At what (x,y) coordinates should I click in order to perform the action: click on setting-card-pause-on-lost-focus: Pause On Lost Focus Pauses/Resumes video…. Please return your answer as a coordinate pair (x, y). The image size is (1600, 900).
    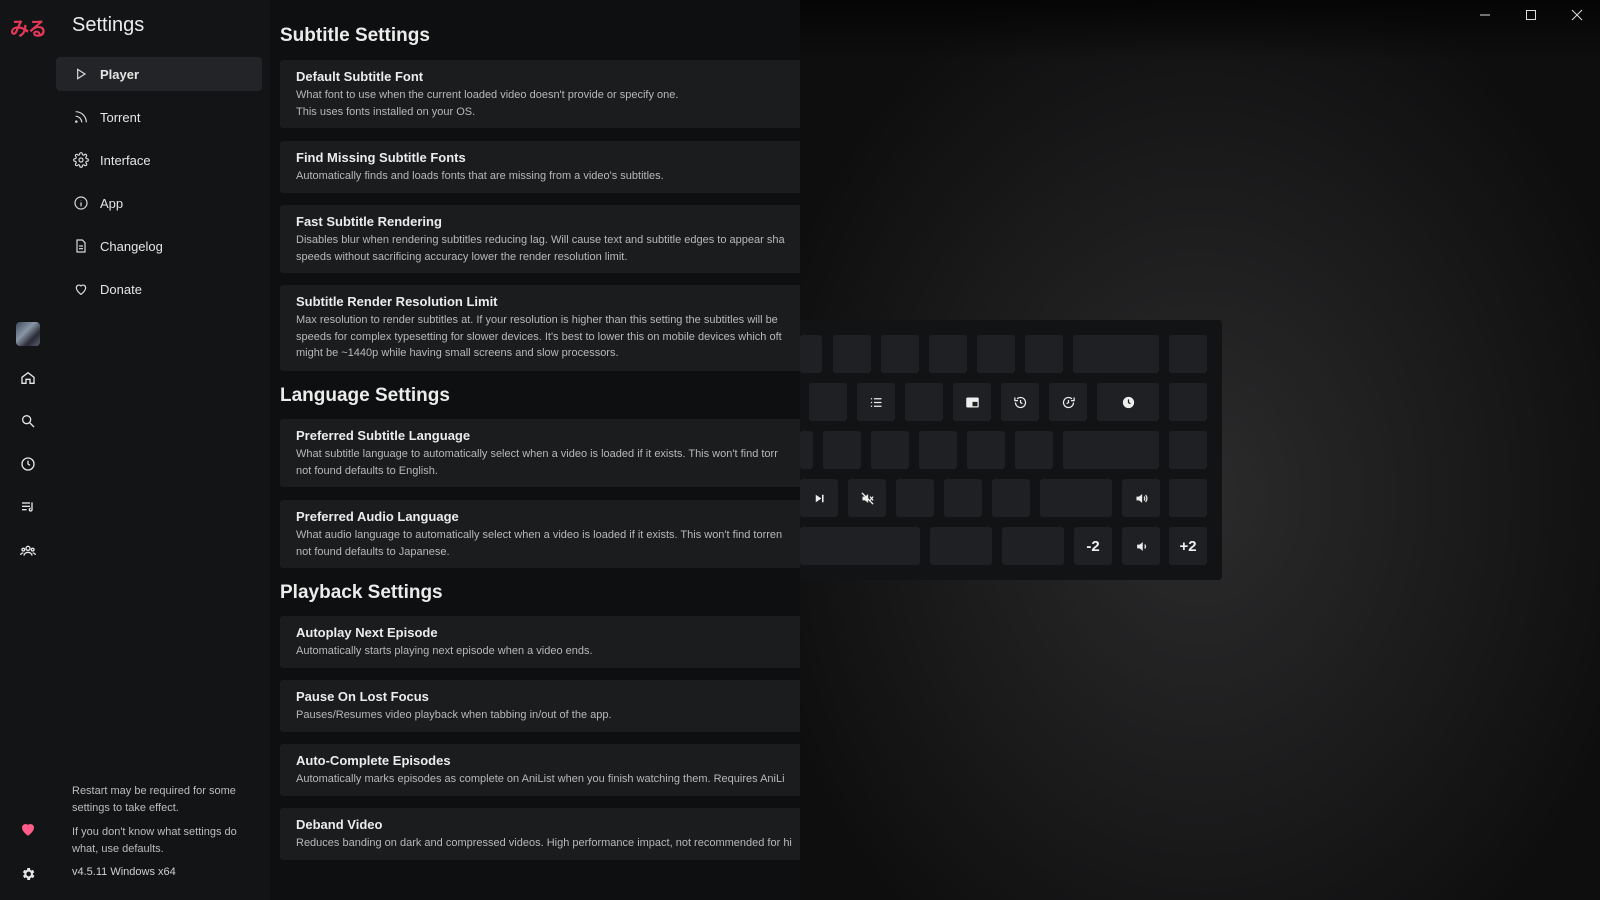
    Looking at the image, I should click on (540, 706).